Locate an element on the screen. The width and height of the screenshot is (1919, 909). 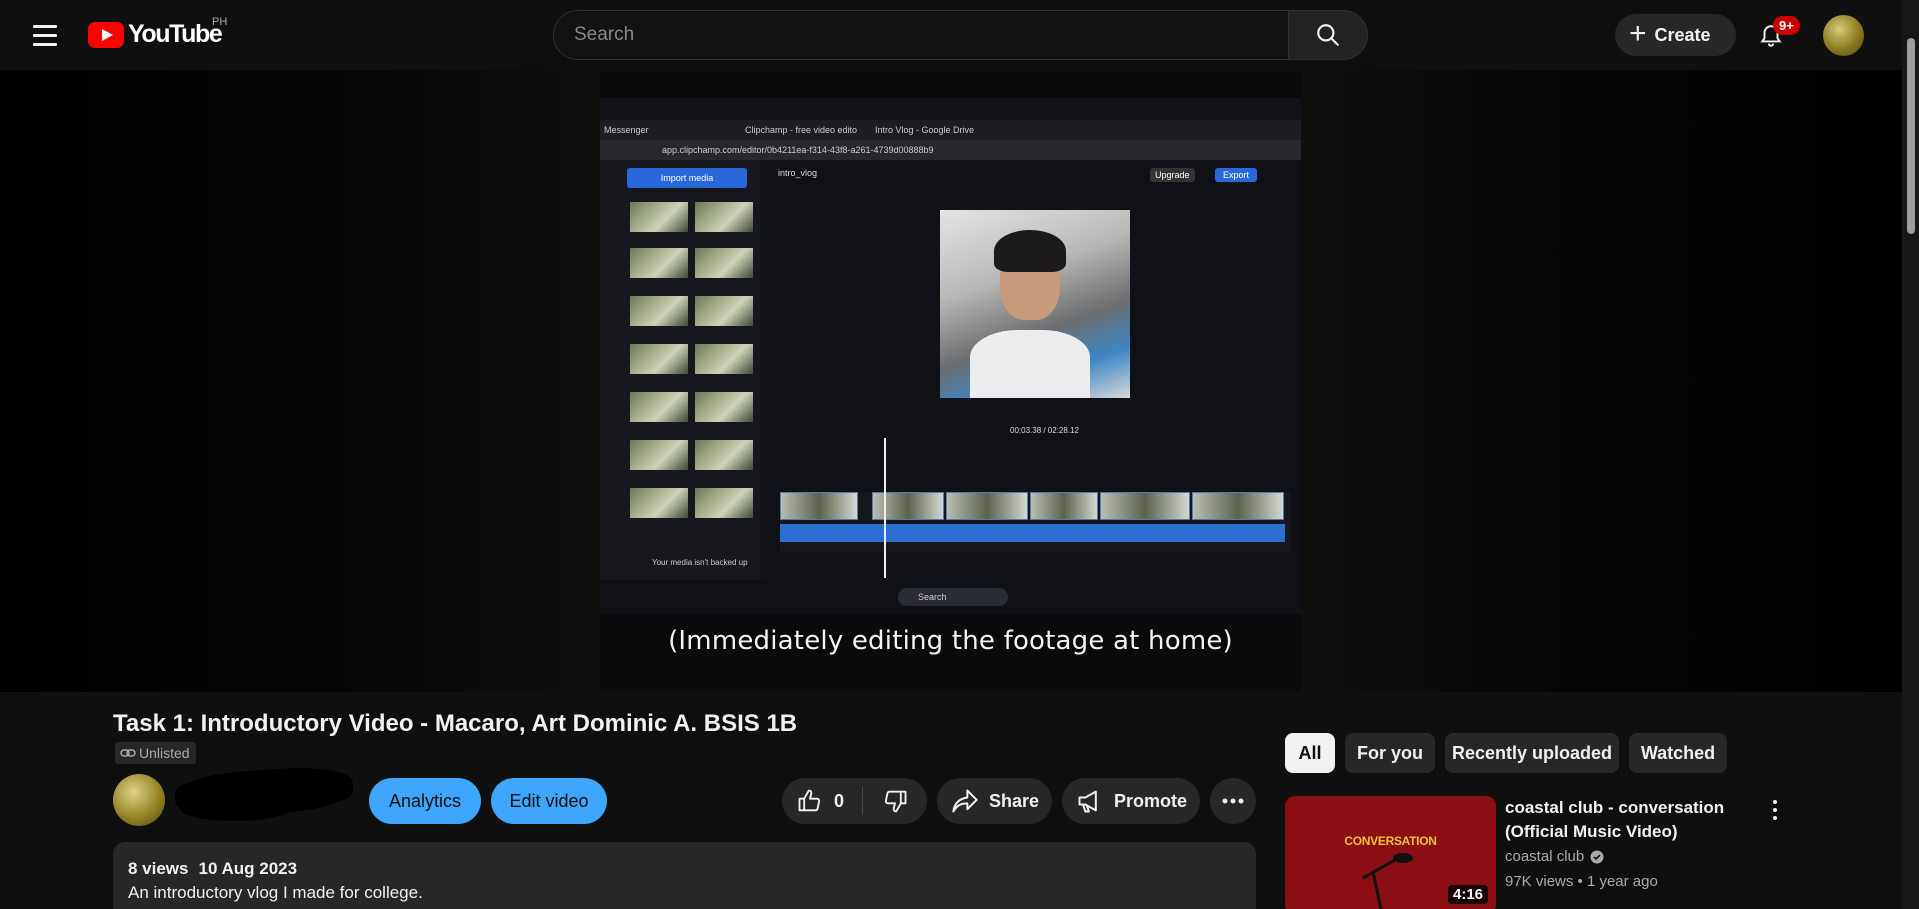
view-count: 8 views is located at coordinates (158, 868).